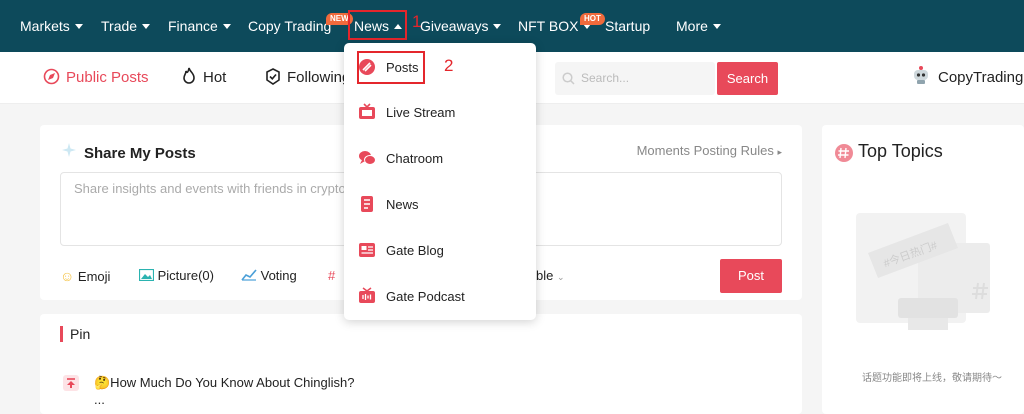 The image size is (1024, 414). Describe the element at coordinates (107, 77) in the screenshot. I see `tab-label: Public Posts` at that location.